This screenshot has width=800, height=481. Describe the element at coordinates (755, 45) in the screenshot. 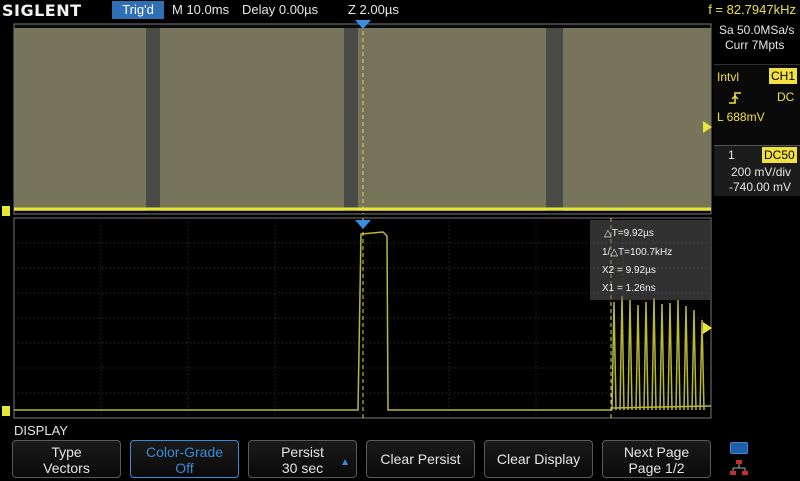

I see `memory-depth-readout: Curr 7Mpts` at that location.